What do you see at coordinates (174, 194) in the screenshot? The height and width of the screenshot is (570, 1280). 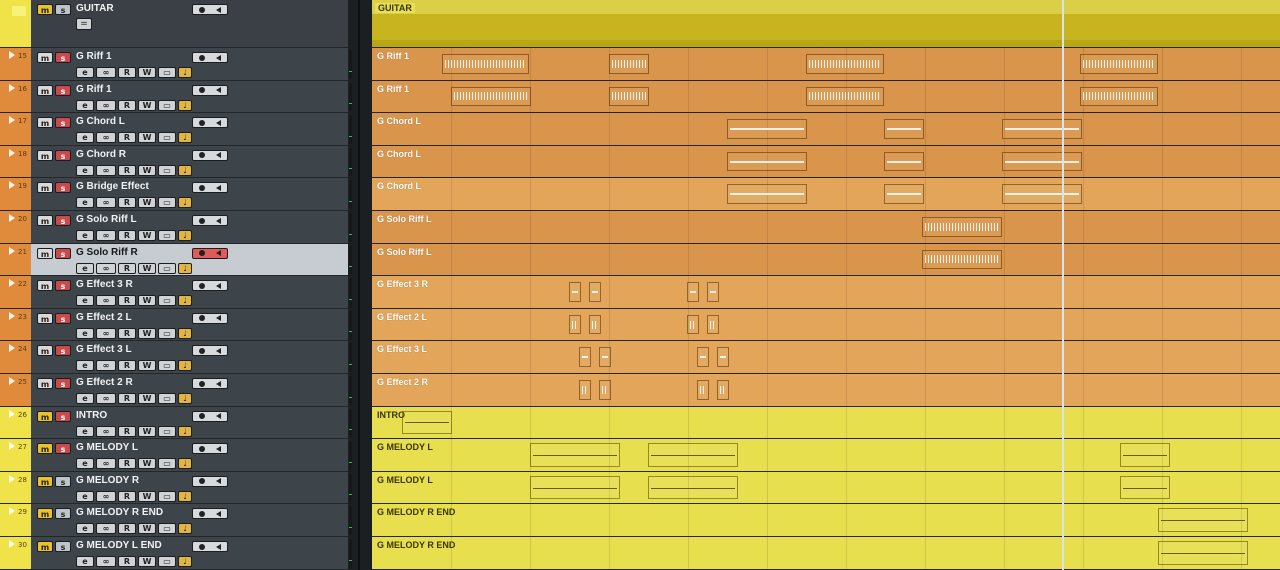 I see `track-row: 19 m s G Bridge Effect e ∞ R W ▭ ♩` at bounding box center [174, 194].